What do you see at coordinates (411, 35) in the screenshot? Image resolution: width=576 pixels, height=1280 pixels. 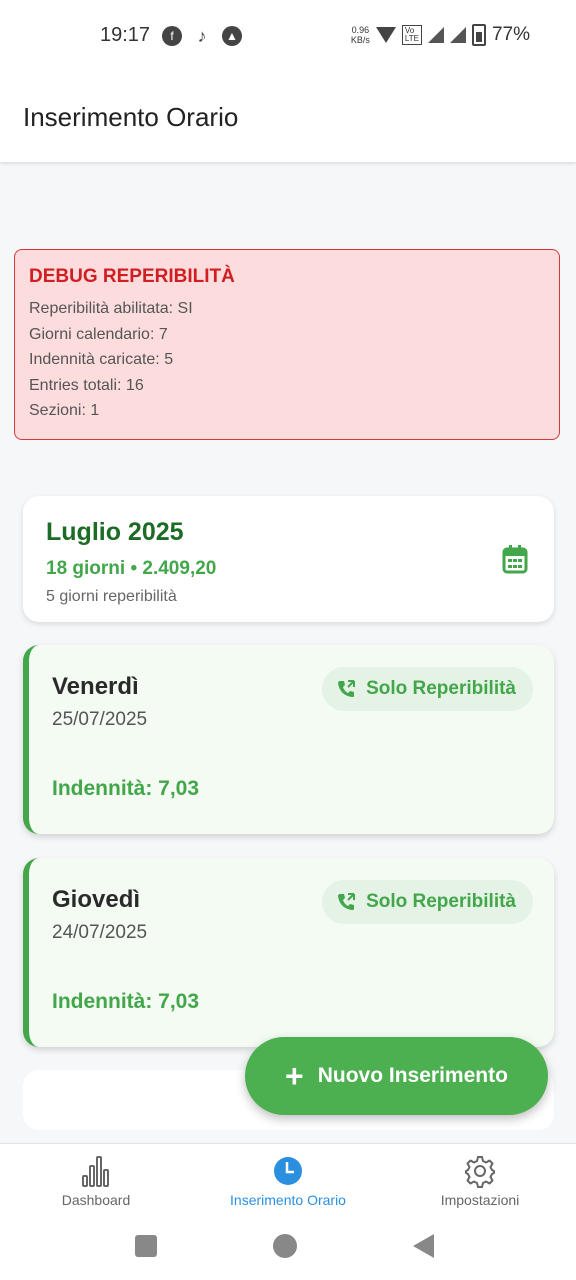 I see `volte-icon: Vo LTE` at bounding box center [411, 35].